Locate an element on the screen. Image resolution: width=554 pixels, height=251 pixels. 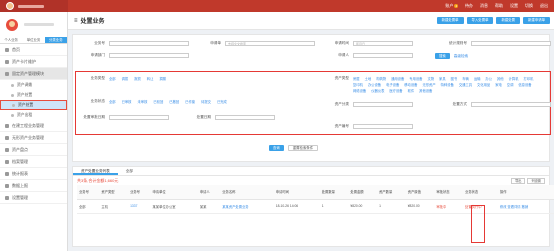
approval-date-input is located at coordinates (139, 117).